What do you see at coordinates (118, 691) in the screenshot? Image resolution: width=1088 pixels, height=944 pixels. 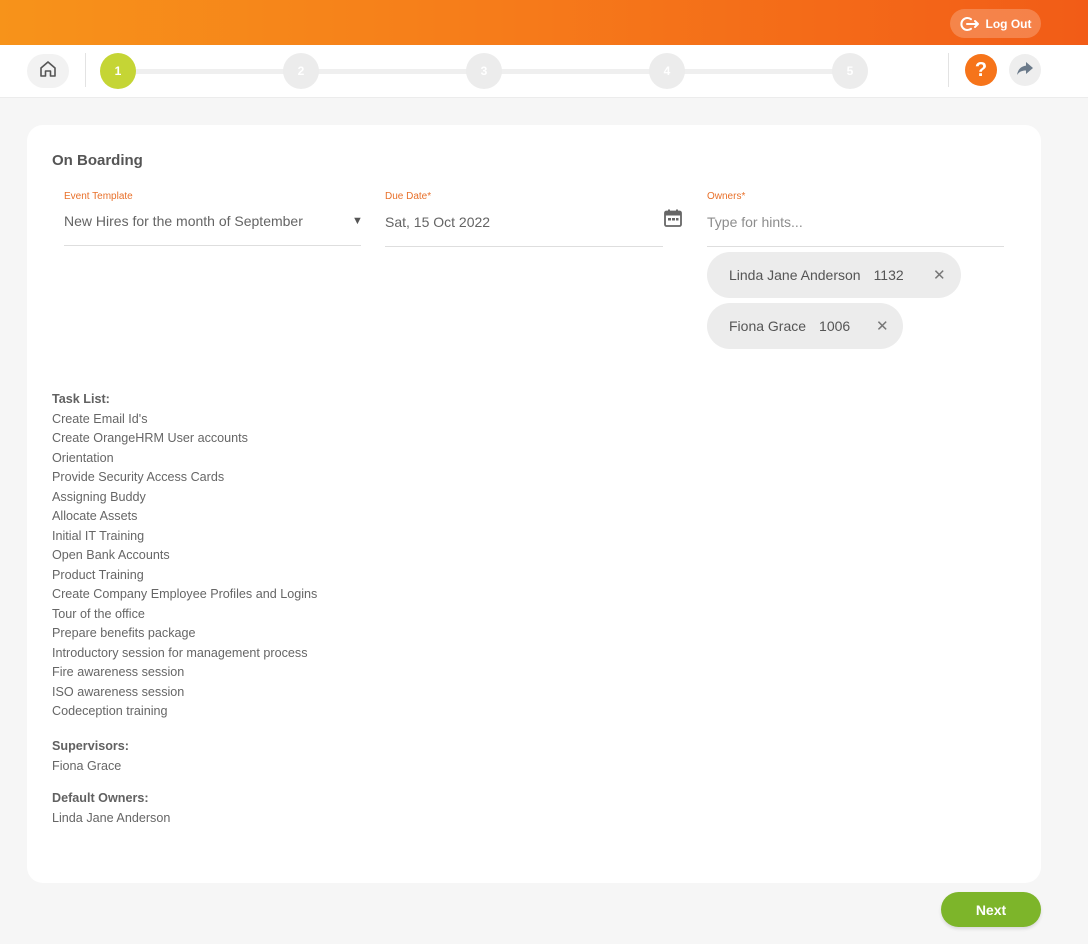 I see `task-item: ISO awareness session` at bounding box center [118, 691].